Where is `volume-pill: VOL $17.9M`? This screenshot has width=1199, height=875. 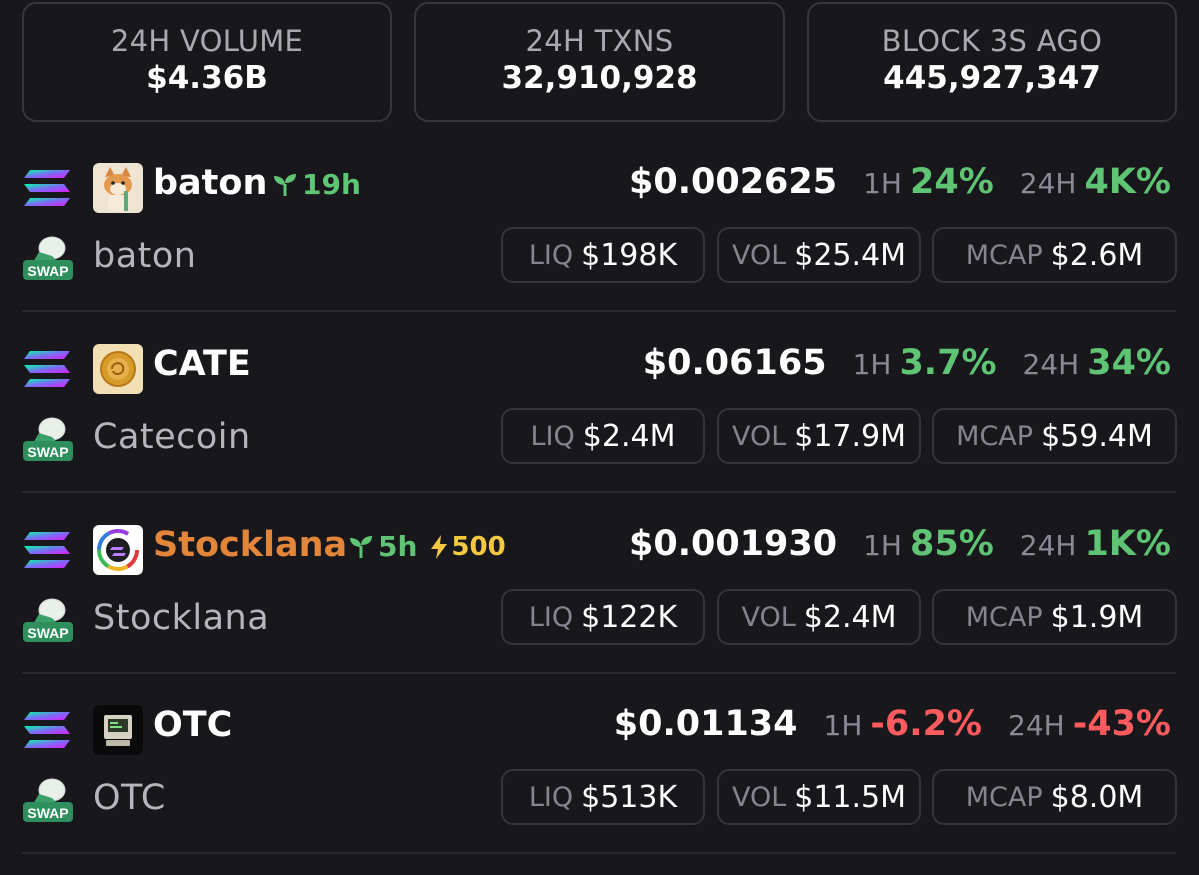 volume-pill: VOL $17.9M is located at coordinates (819, 436).